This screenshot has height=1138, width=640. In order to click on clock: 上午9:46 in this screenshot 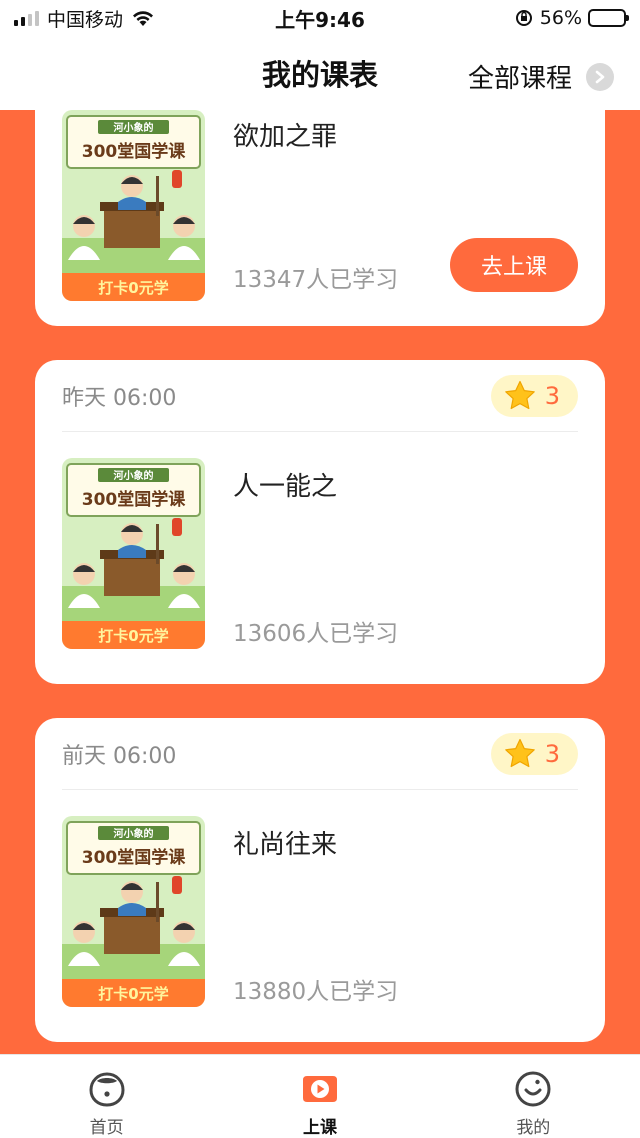, I will do `click(320, 19)`.